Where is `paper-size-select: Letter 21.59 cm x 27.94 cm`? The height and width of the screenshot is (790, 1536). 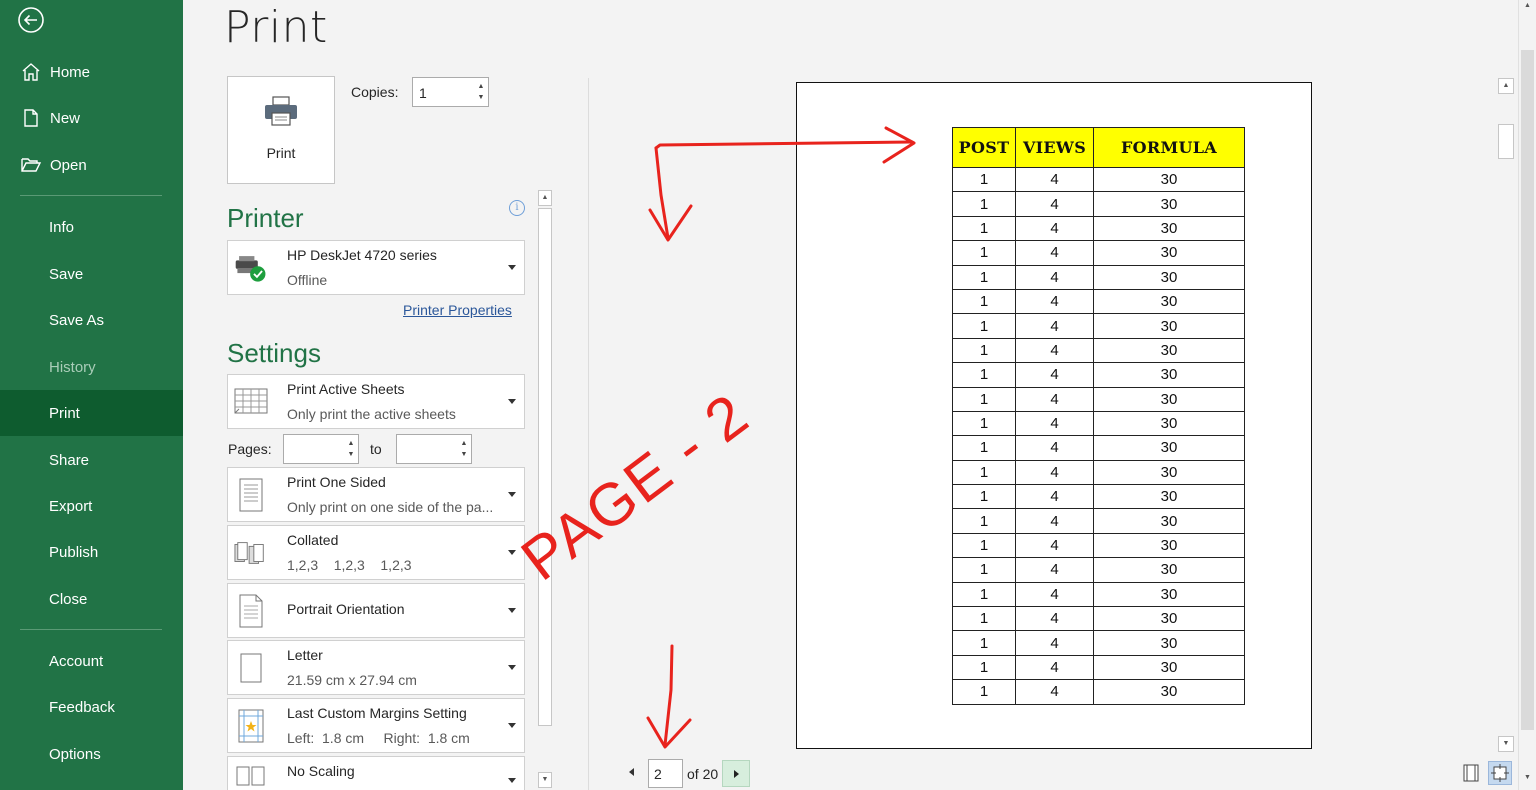
paper-size-select: Letter 21.59 cm x 27.94 cm is located at coordinates (376, 667).